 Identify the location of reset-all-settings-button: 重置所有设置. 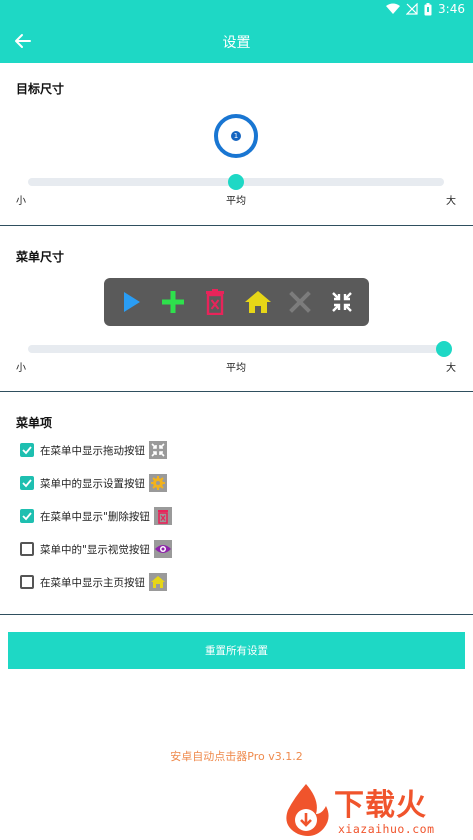
(236, 650).